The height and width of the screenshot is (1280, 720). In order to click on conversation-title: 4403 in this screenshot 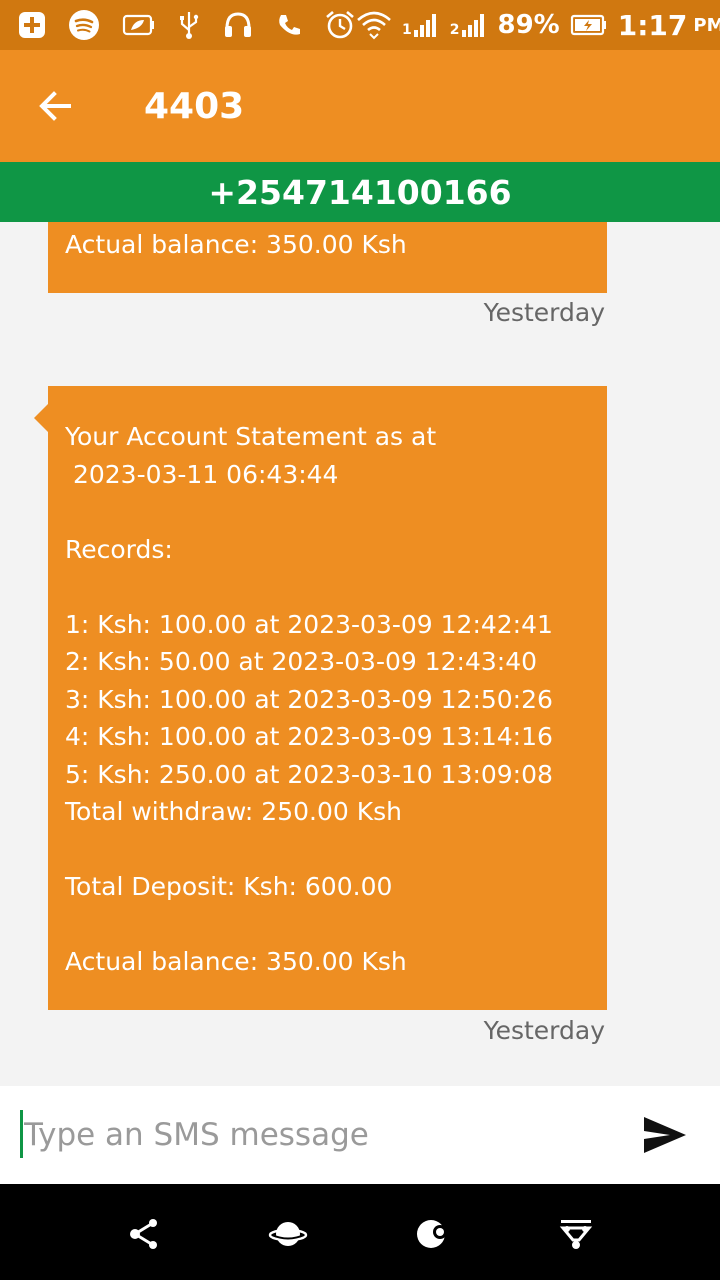, I will do `click(194, 106)`.